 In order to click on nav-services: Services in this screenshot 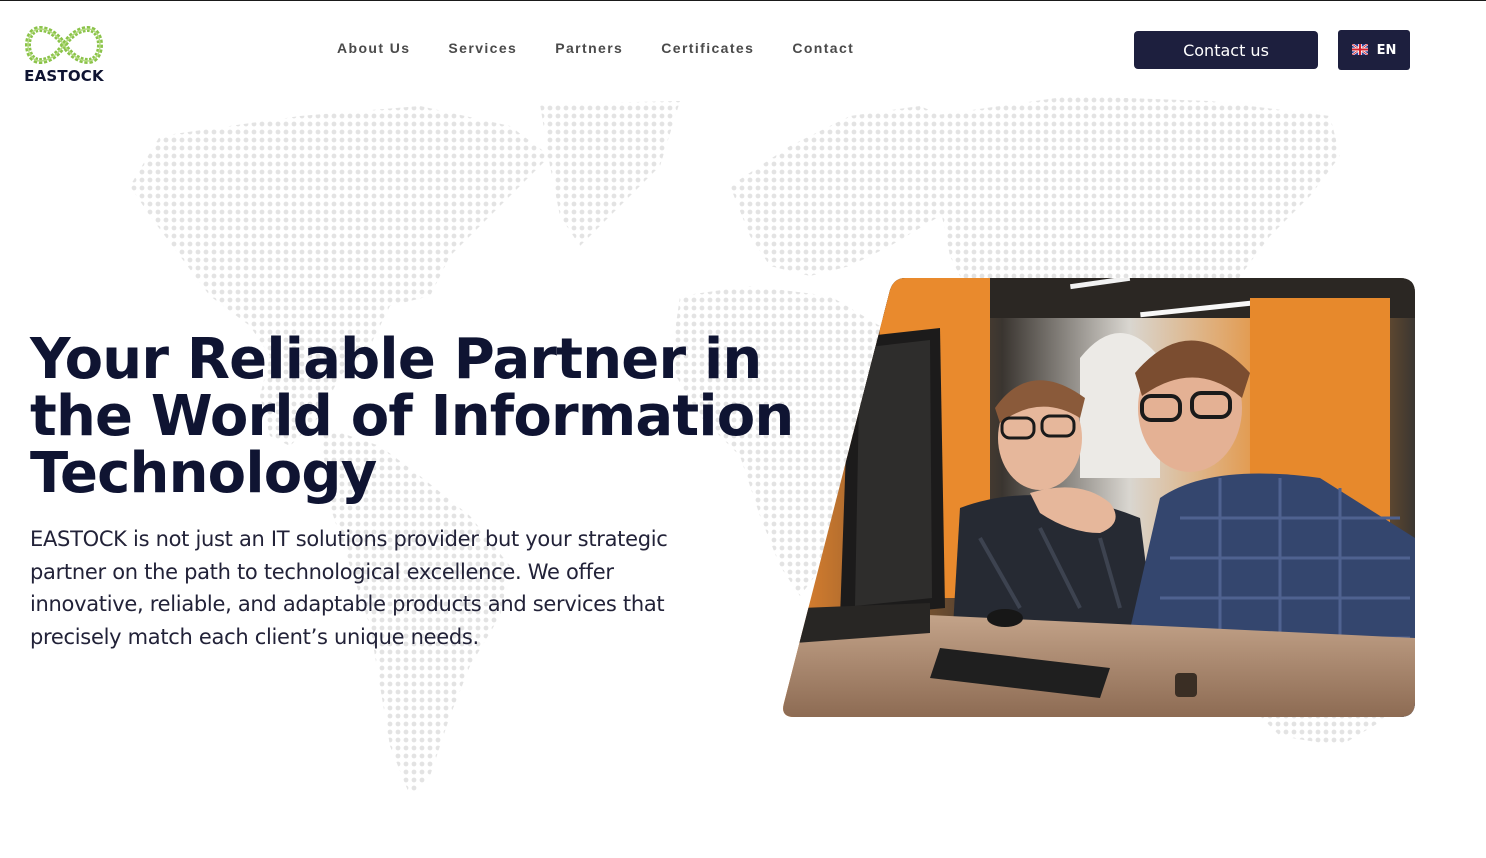, I will do `click(482, 48)`.